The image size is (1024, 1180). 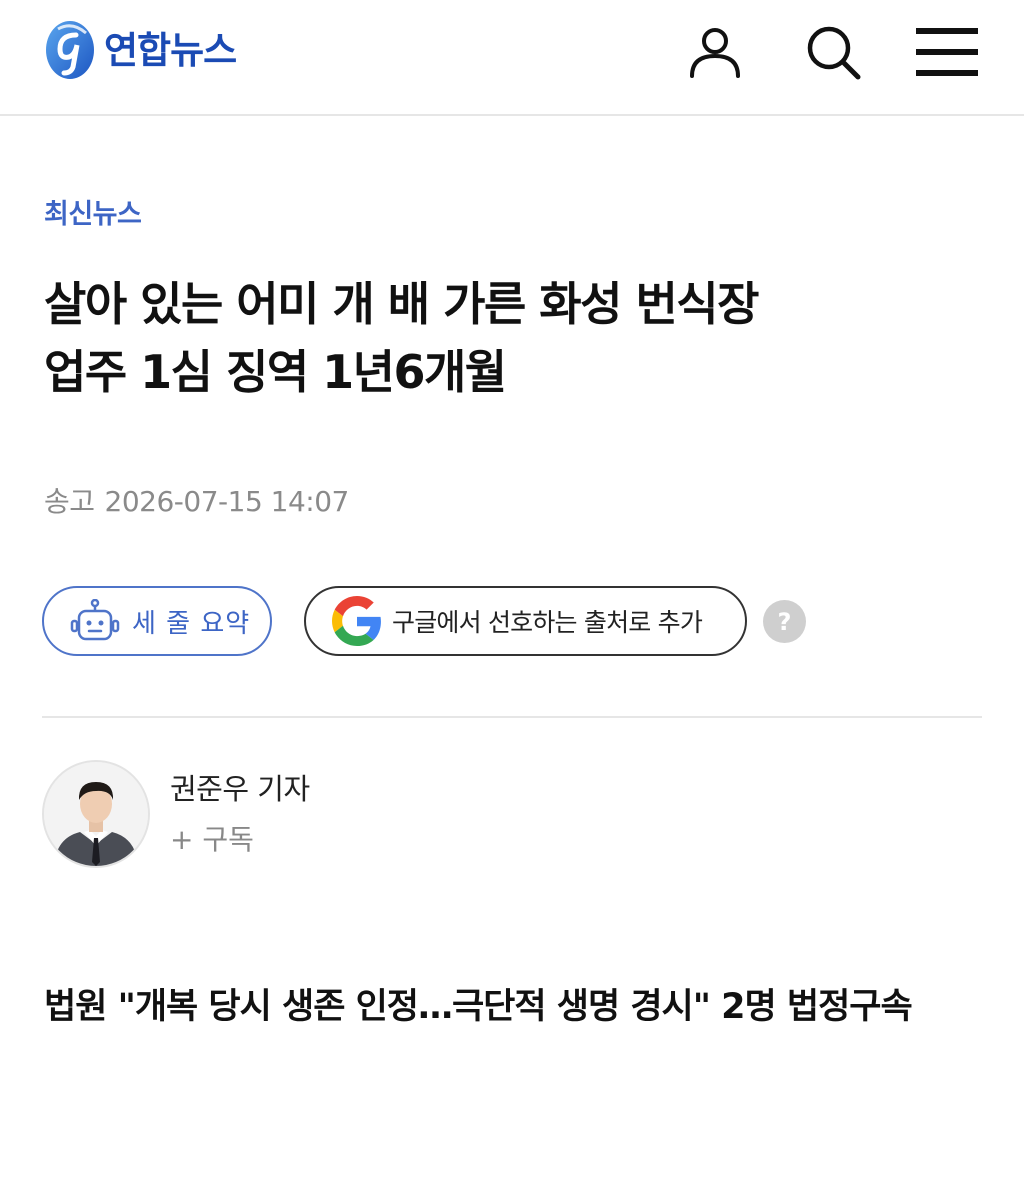 What do you see at coordinates (947, 52) in the screenshot?
I see `menu-icon` at bounding box center [947, 52].